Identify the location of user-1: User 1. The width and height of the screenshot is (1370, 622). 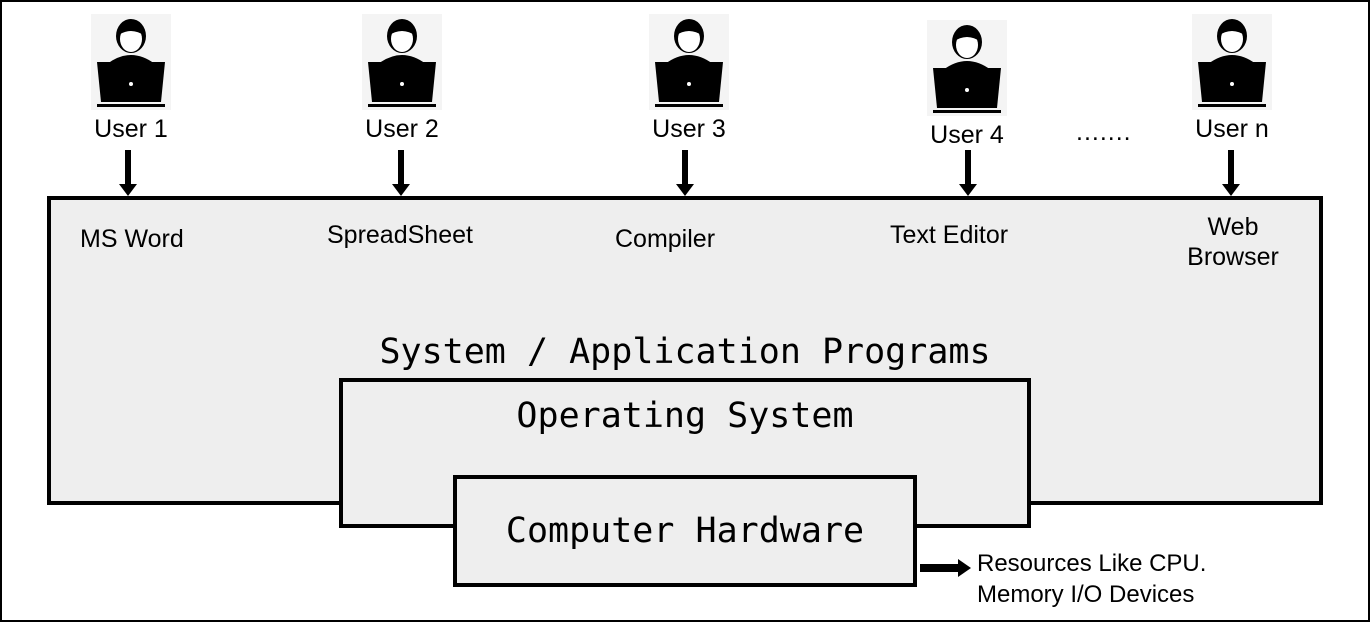
(131, 79).